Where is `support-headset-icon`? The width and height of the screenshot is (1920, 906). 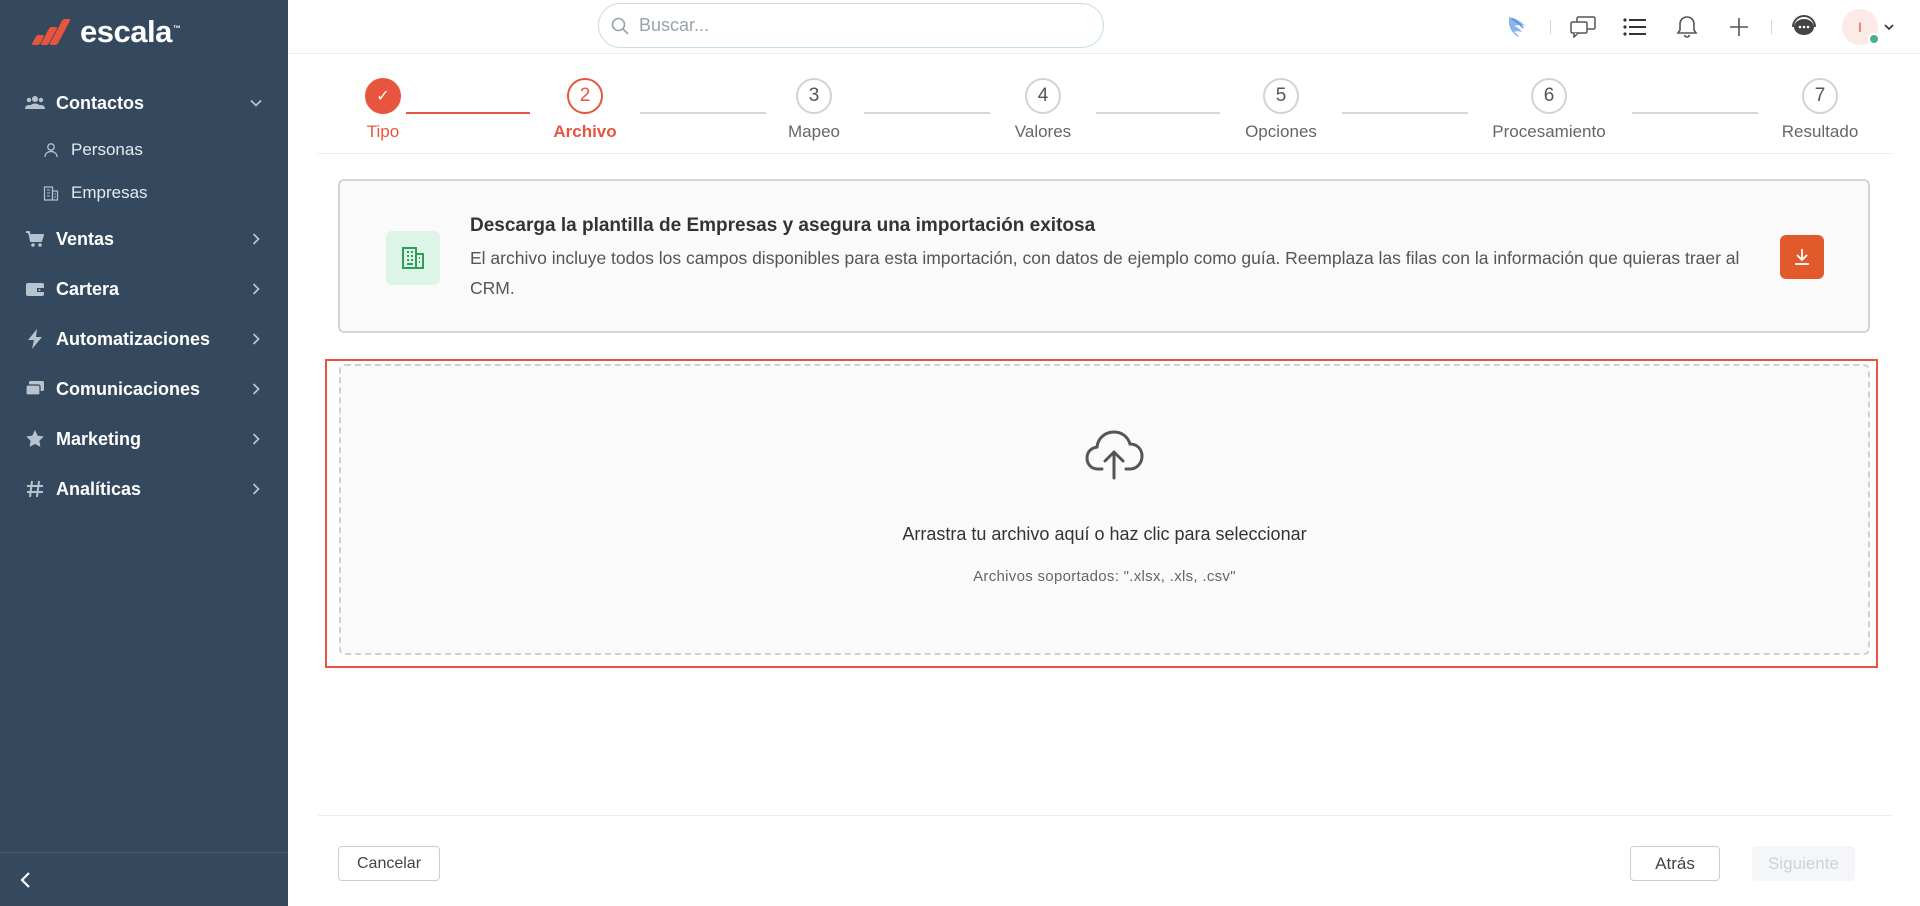
support-headset-icon is located at coordinates (1804, 27).